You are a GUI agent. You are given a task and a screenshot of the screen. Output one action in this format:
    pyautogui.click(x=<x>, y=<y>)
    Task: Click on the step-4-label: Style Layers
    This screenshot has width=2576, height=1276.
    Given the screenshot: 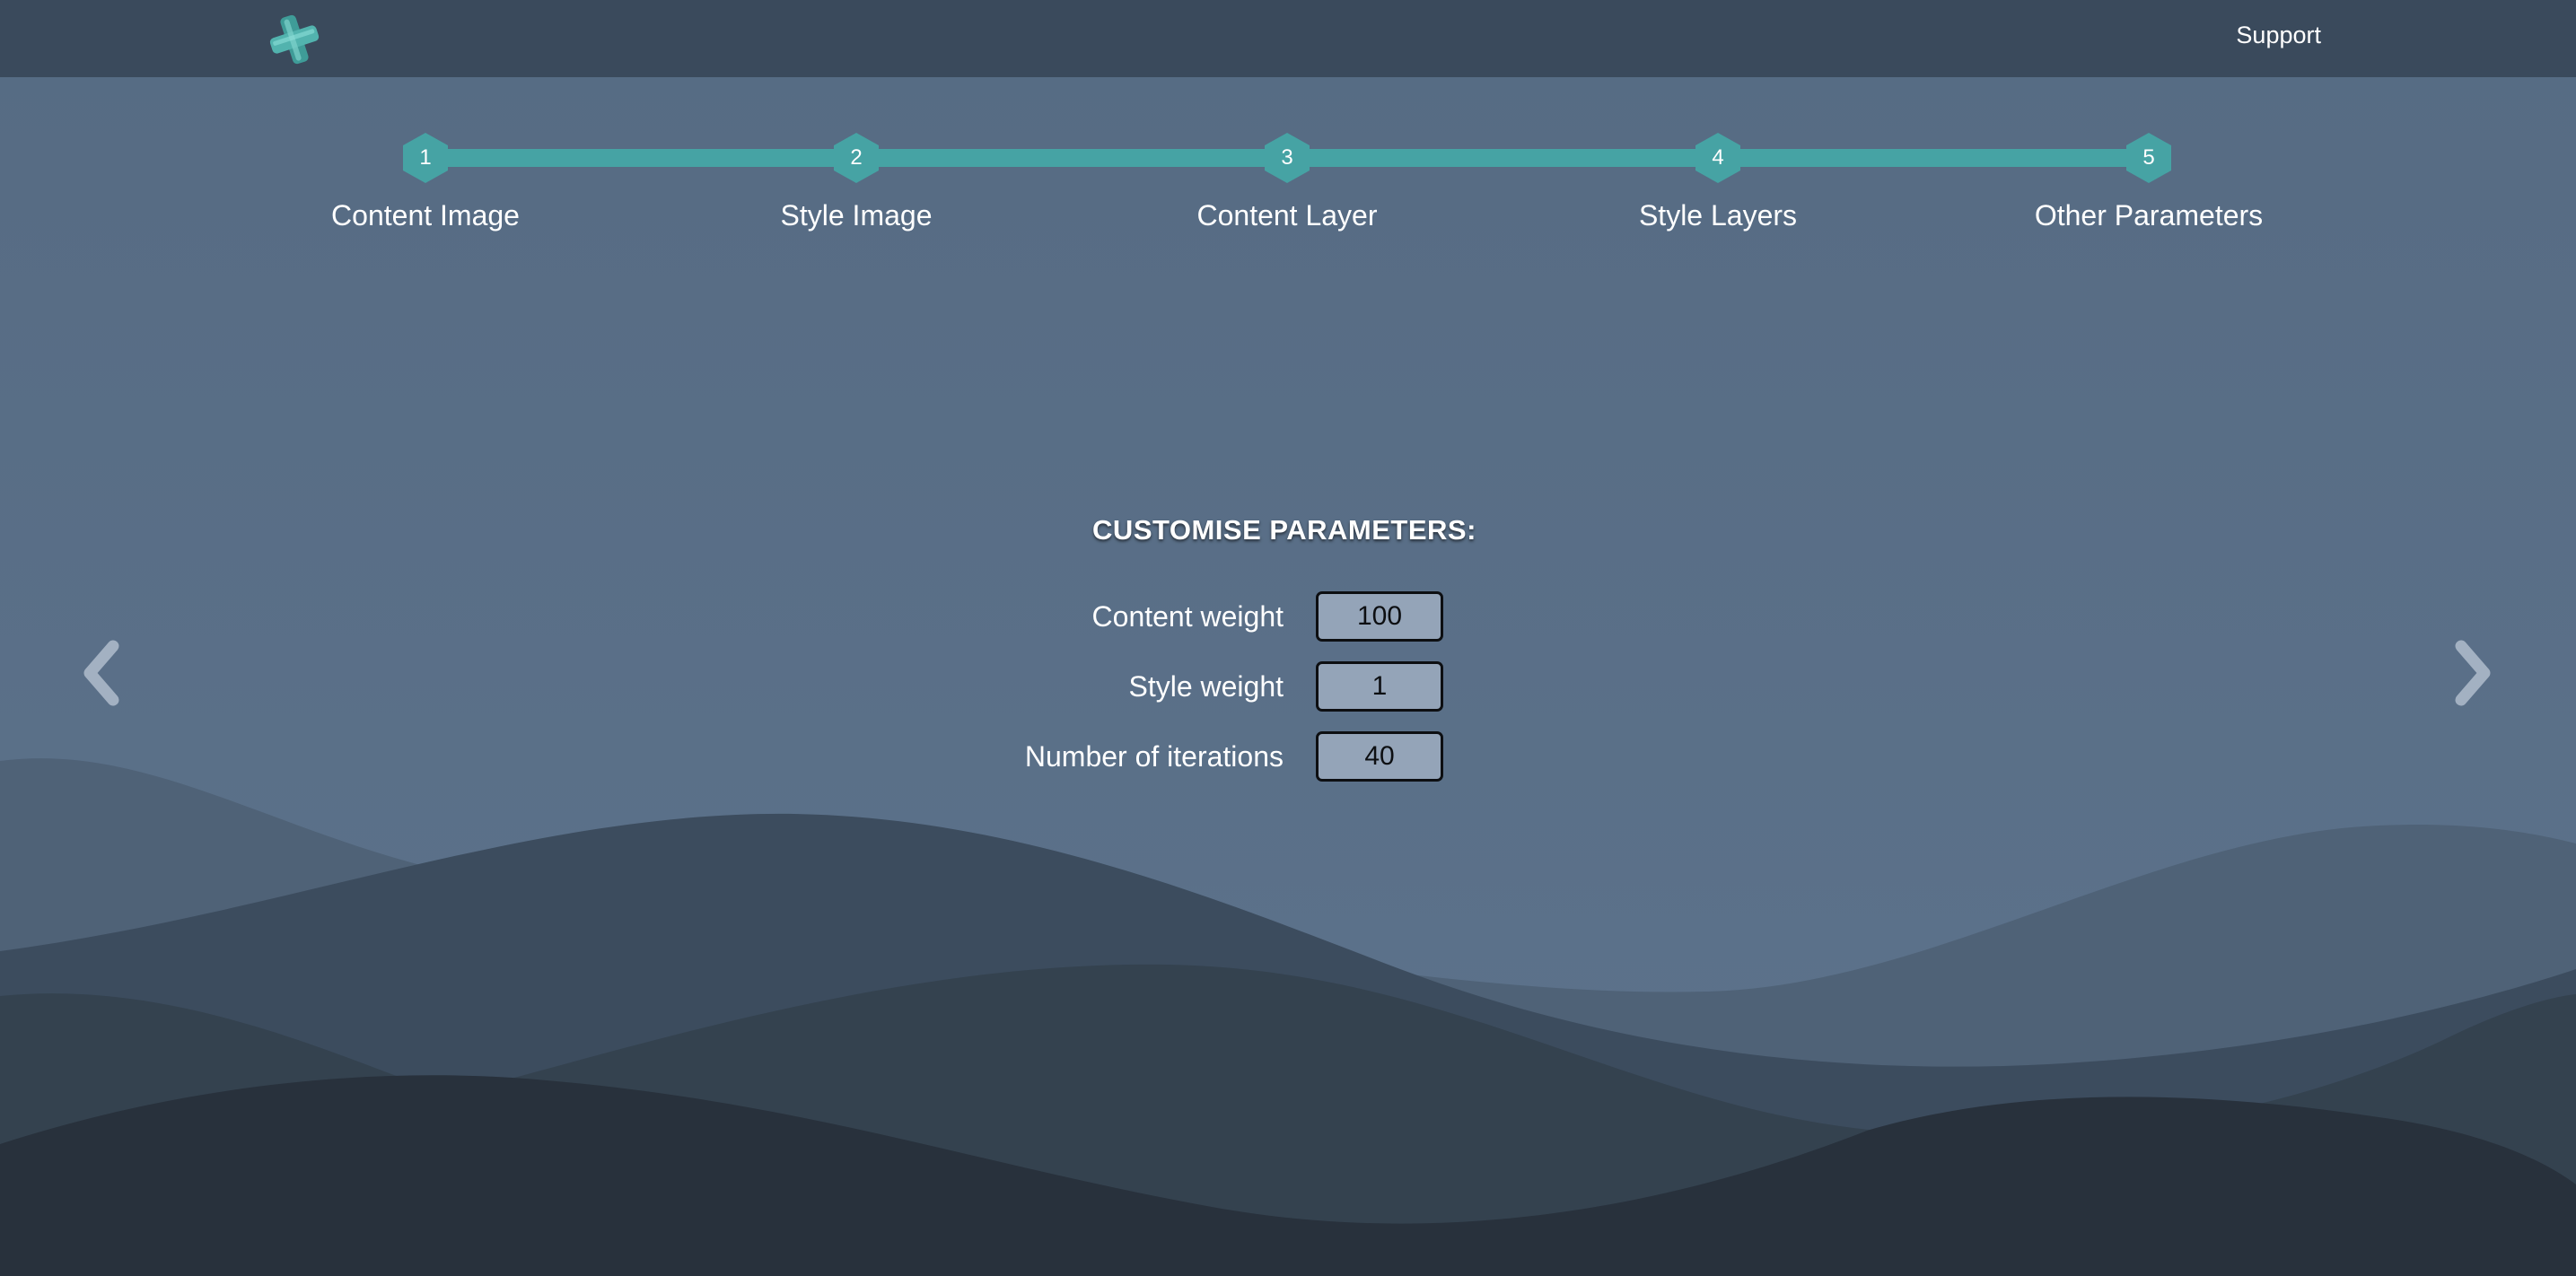 What is the action you would take?
    pyautogui.click(x=1717, y=215)
    